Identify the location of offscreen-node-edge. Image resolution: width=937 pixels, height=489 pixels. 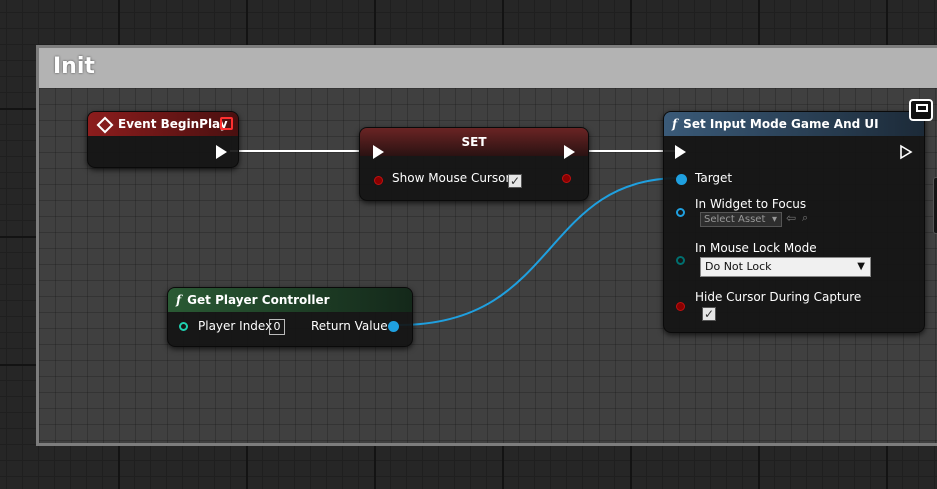
(935, 205).